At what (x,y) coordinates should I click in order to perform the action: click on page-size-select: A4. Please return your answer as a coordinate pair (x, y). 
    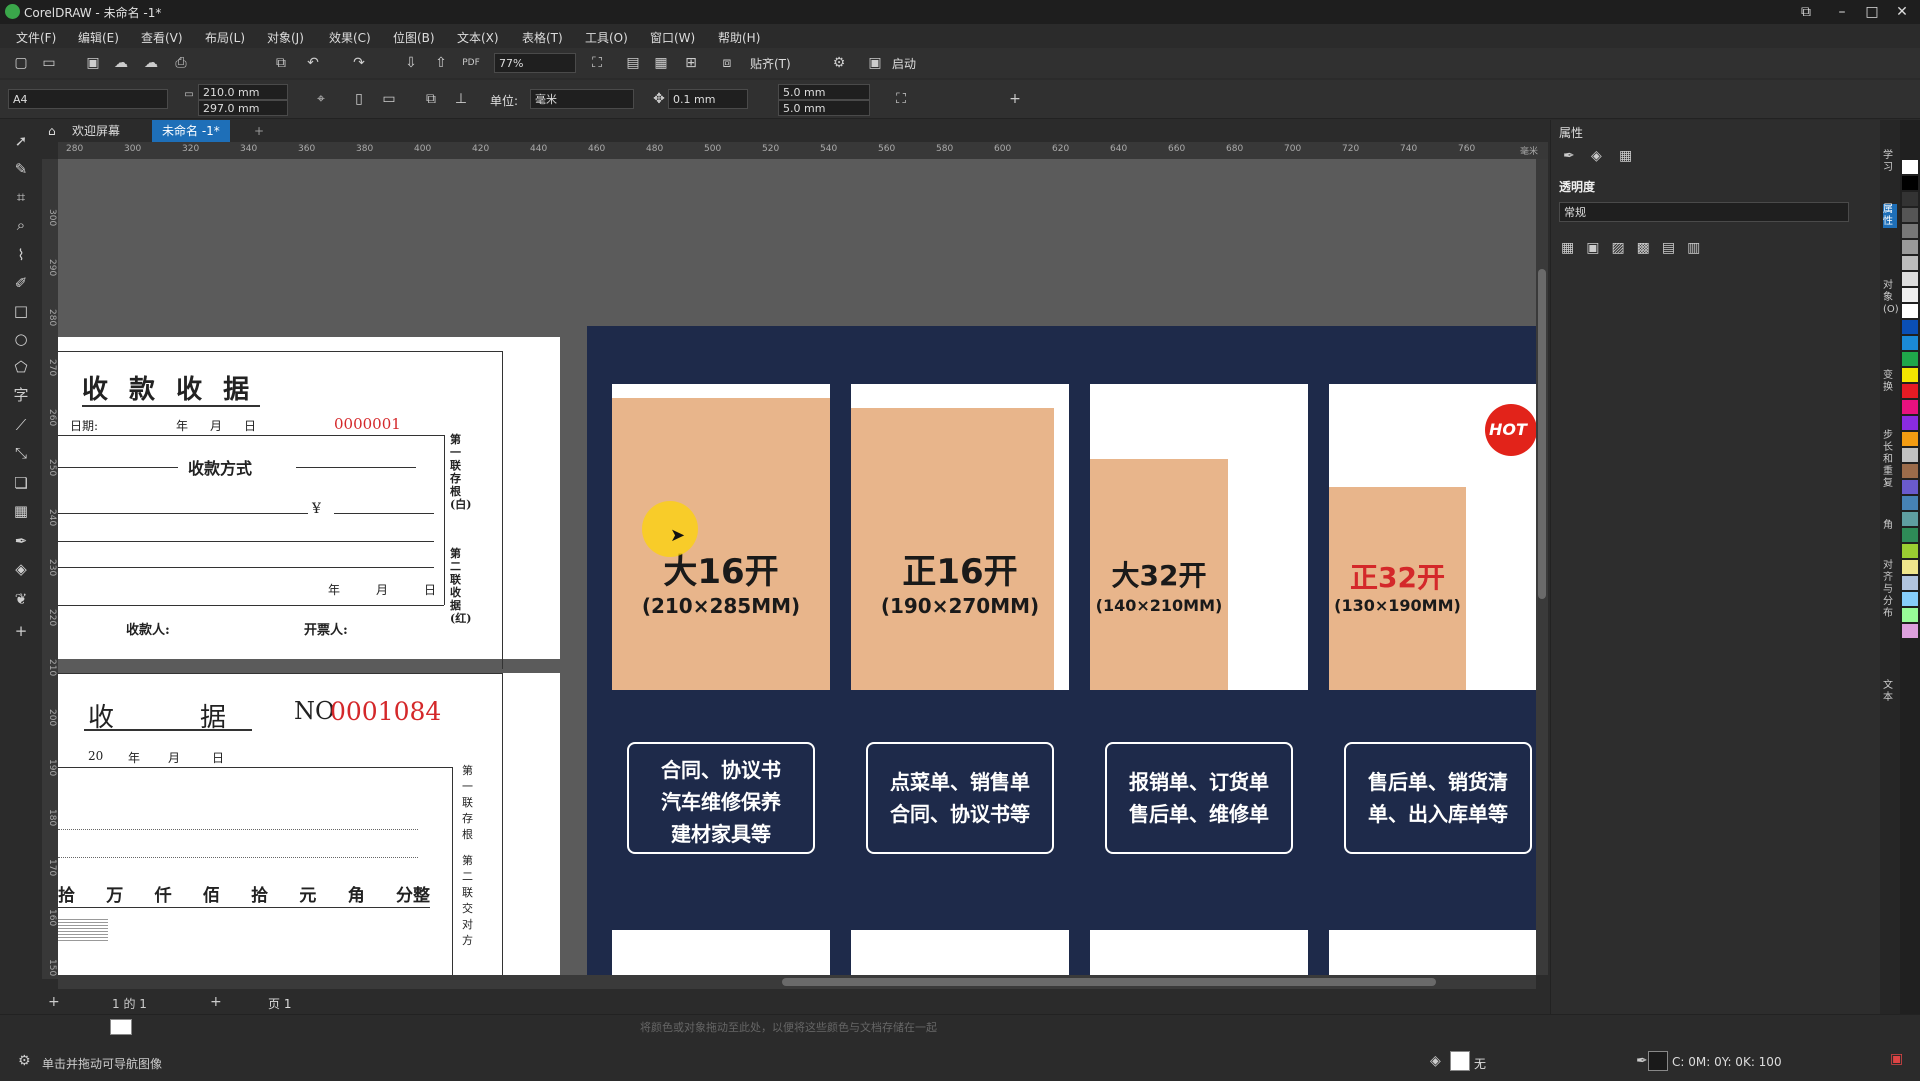
    Looking at the image, I should click on (88, 99).